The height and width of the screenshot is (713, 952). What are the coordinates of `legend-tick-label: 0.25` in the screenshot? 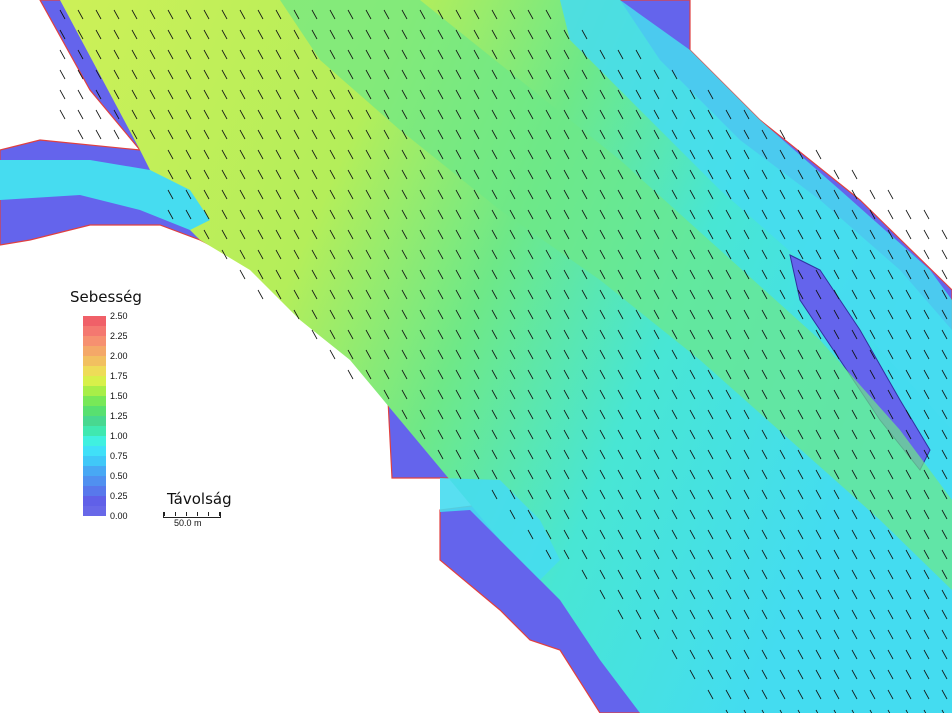 It's located at (119, 496).